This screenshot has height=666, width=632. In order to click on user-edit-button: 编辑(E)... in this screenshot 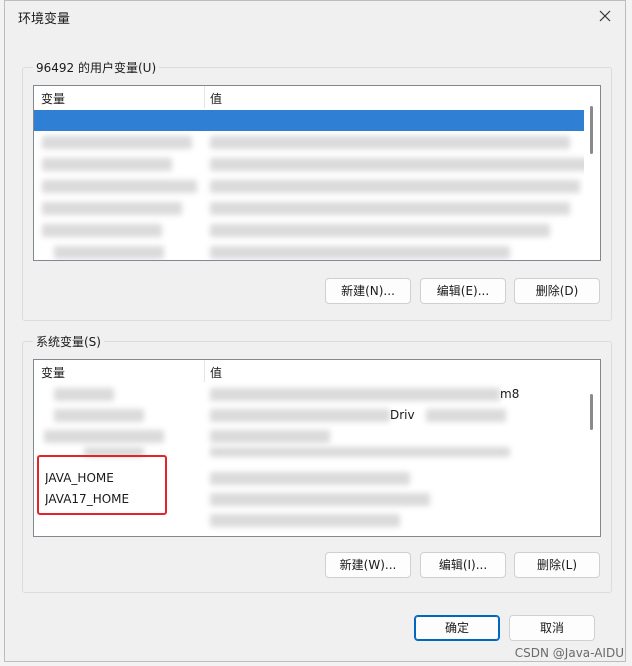, I will do `click(463, 291)`.